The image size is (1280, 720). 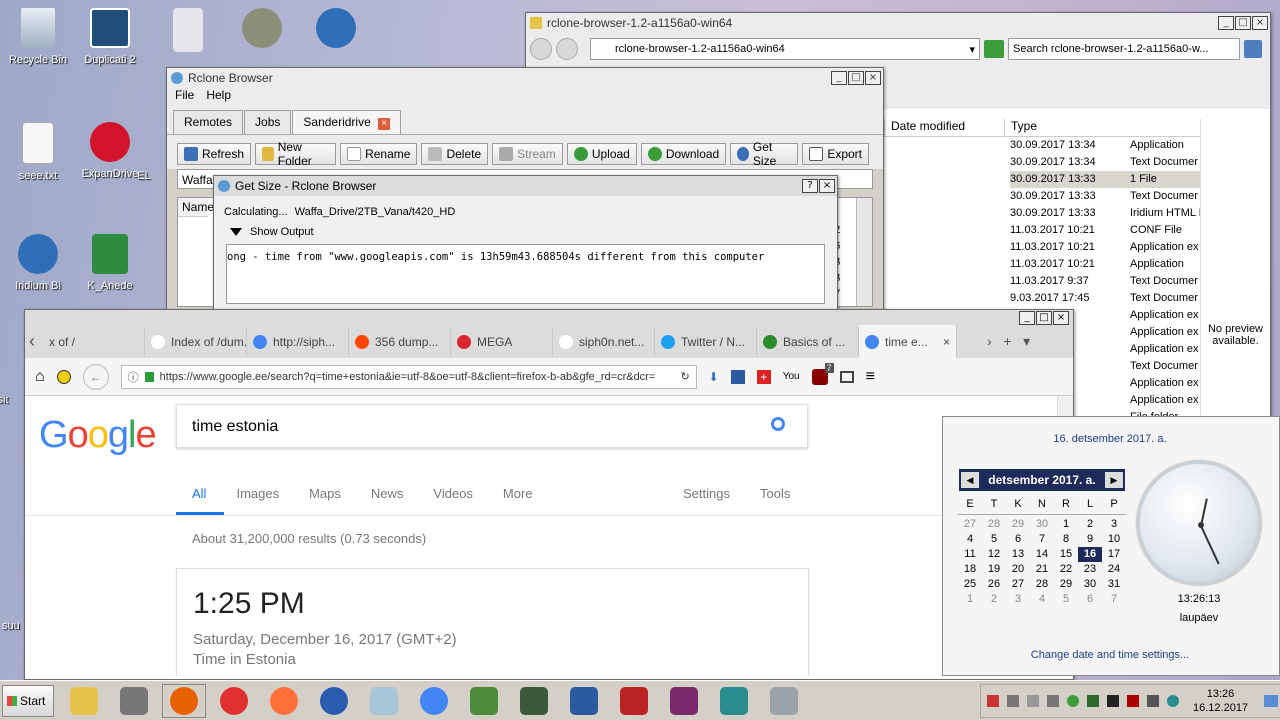 What do you see at coordinates (347, 122) in the screenshot?
I see `tab-sanderidrive: Sanderidrive ×` at bounding box center [347, 122].